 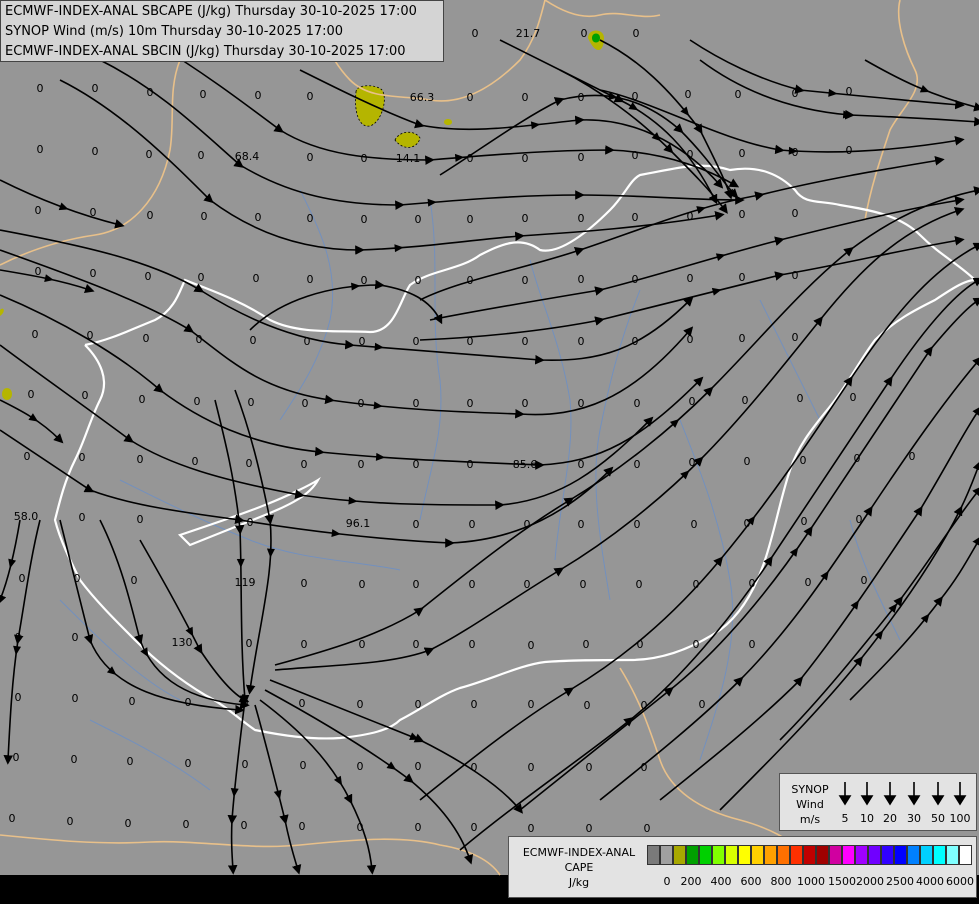 I want to click on station-value-label: 119, so click(x=245, y=582).